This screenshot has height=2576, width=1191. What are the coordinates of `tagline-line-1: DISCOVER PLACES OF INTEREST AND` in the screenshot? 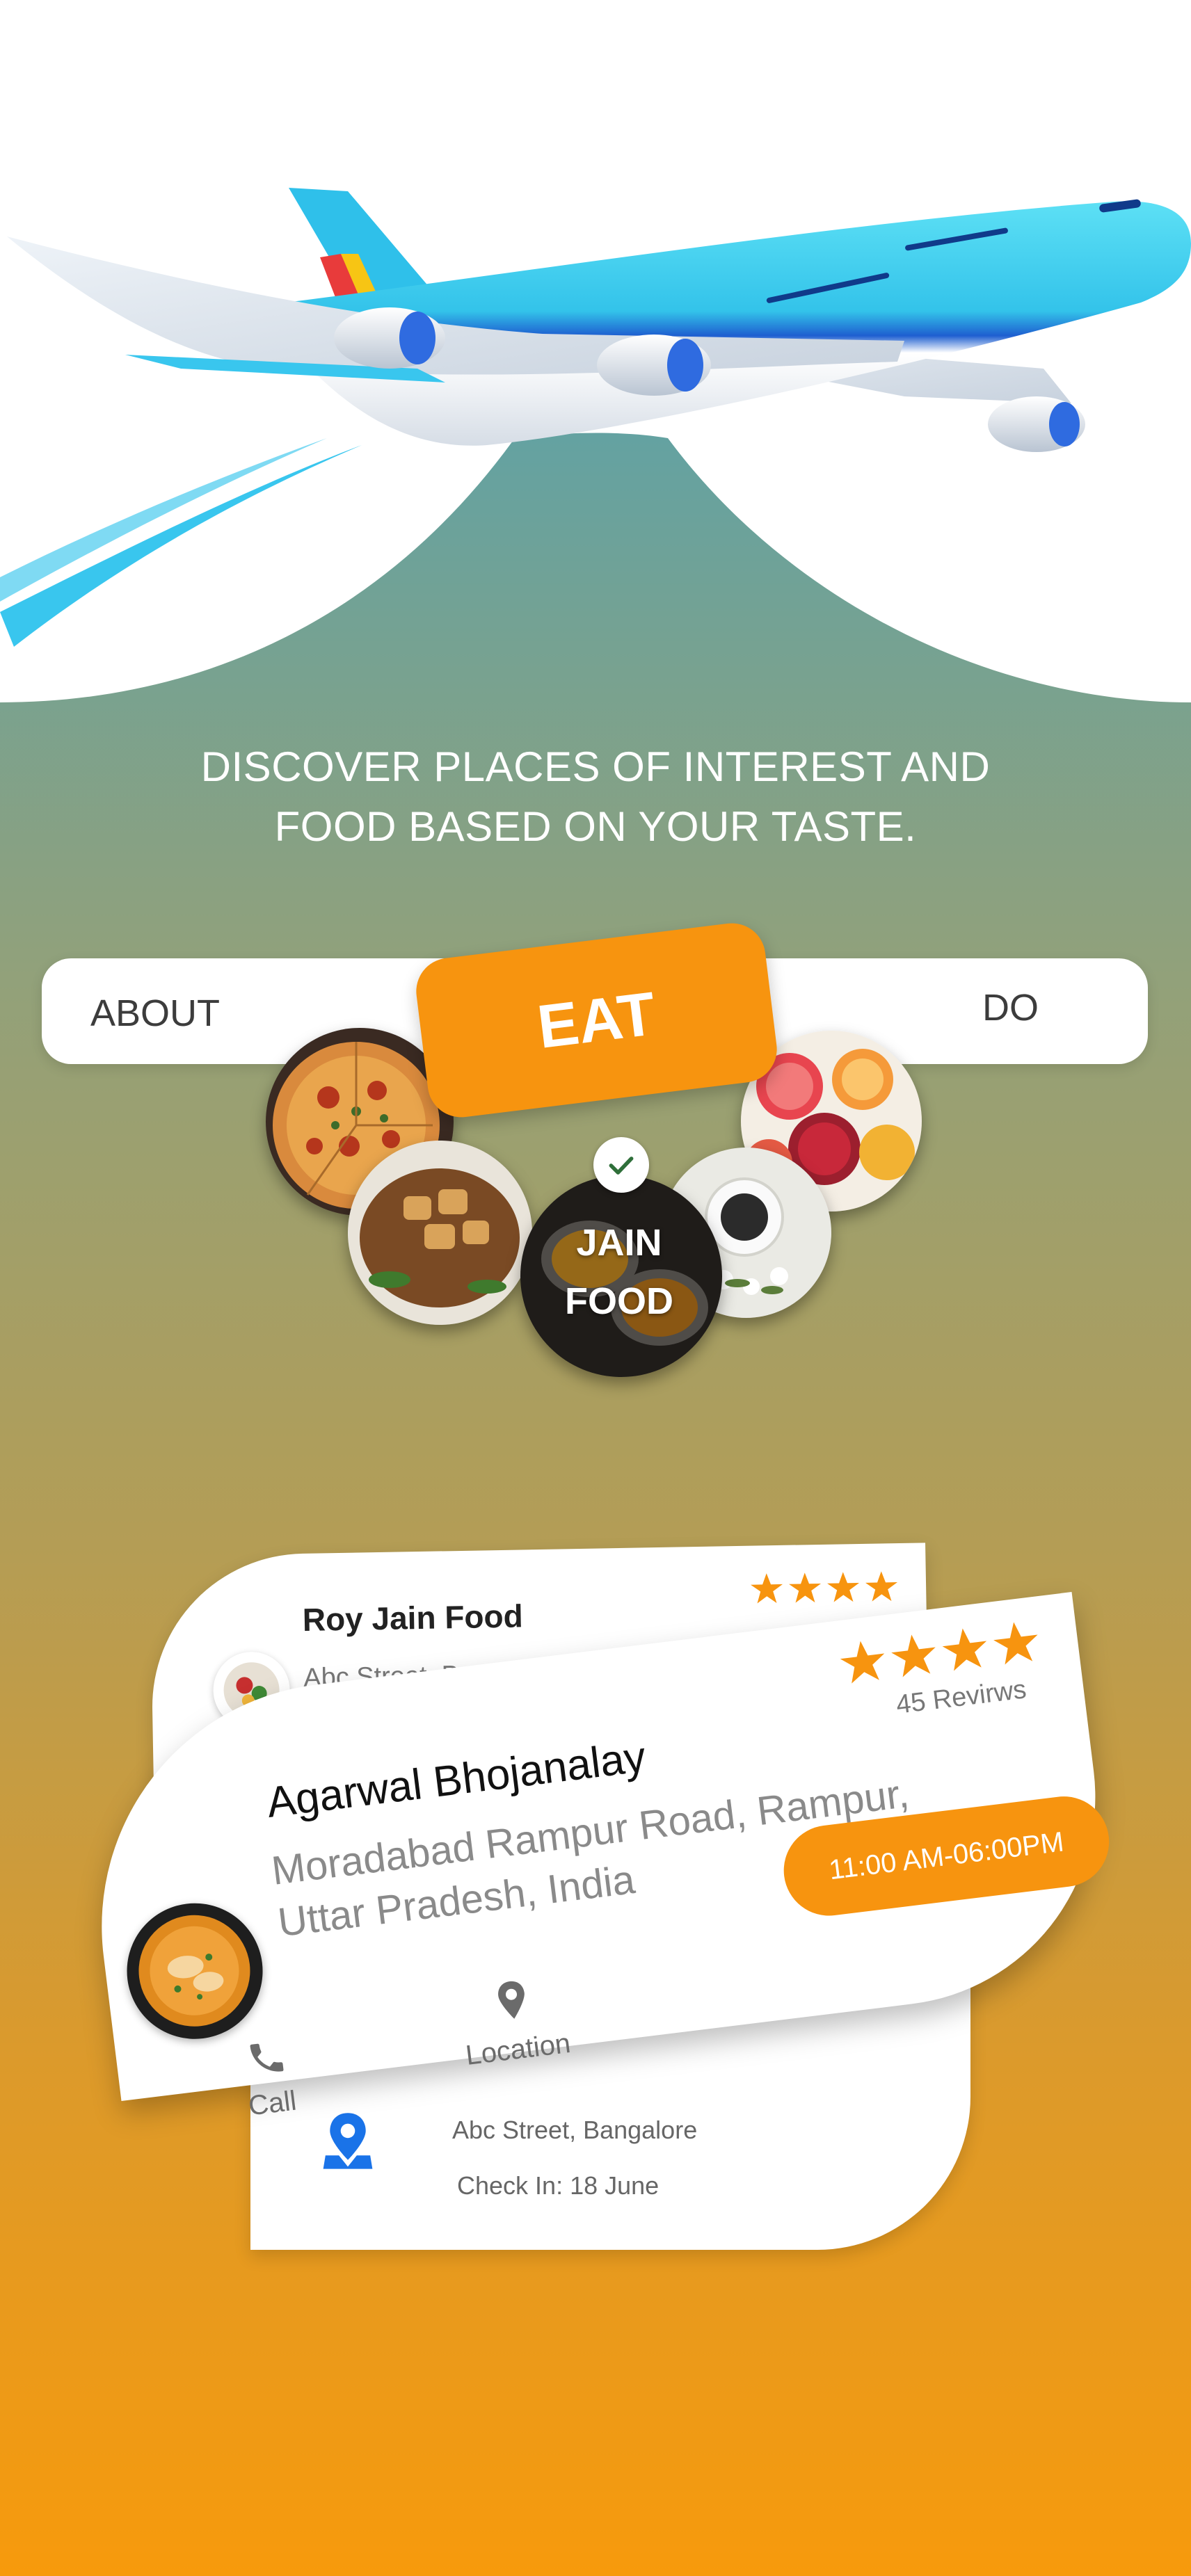 It's located at (595, 767).